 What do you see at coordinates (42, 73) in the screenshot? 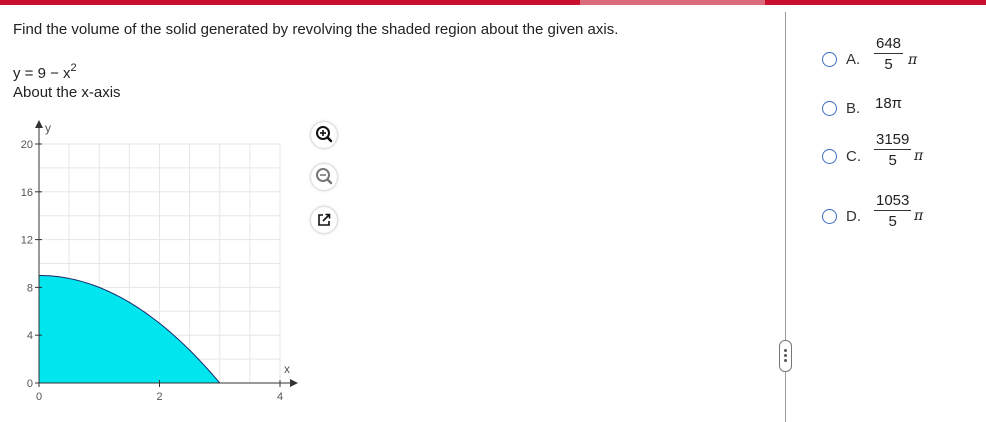
I see `equation-base: y = 9 − x` at bounding box center [42, 73].